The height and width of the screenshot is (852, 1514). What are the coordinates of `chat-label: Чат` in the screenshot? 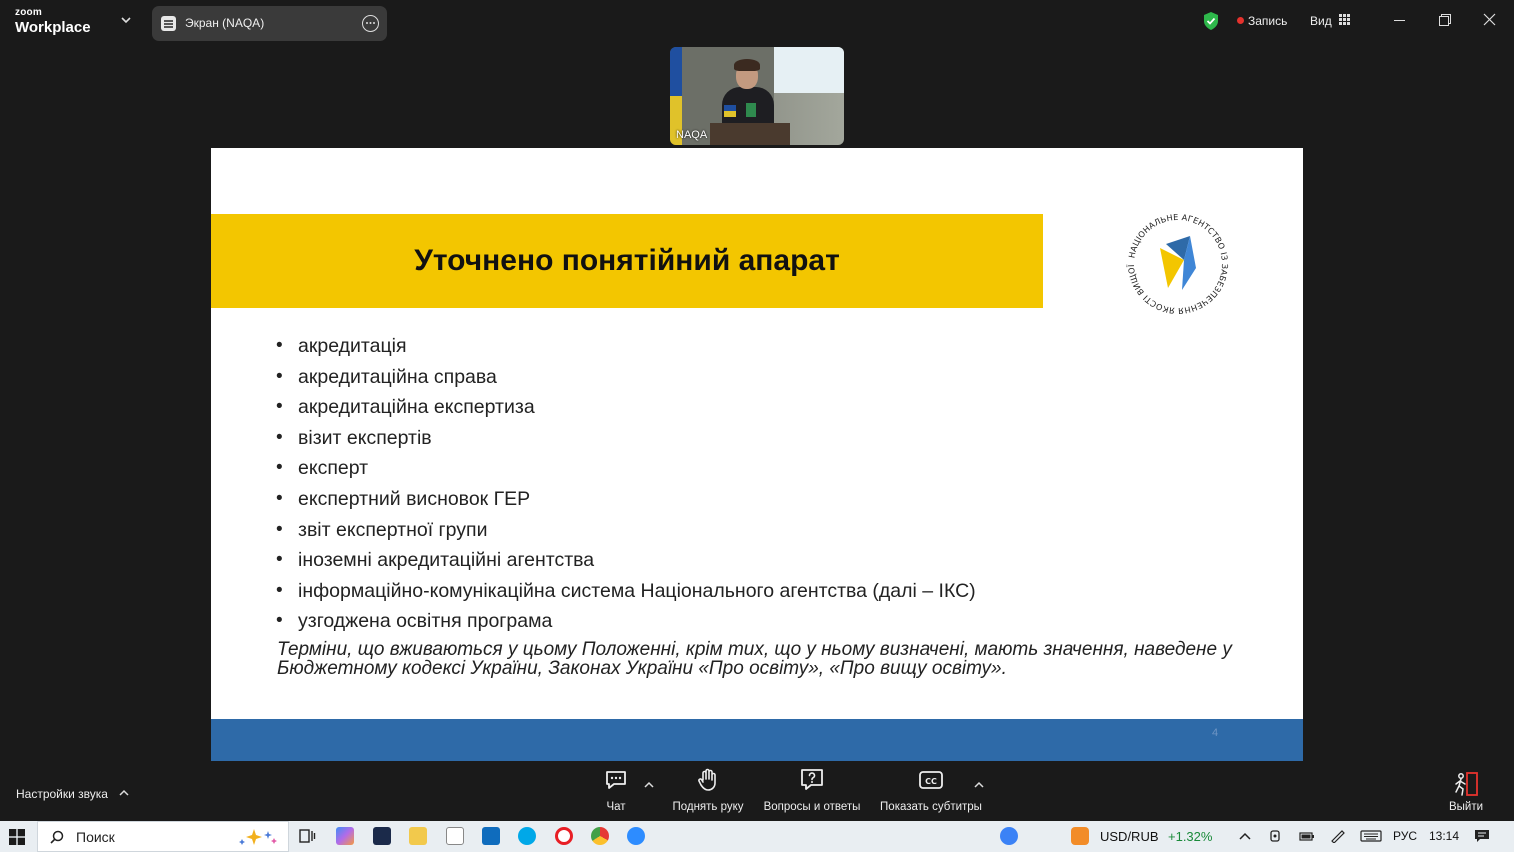 It's located at (616, 807).